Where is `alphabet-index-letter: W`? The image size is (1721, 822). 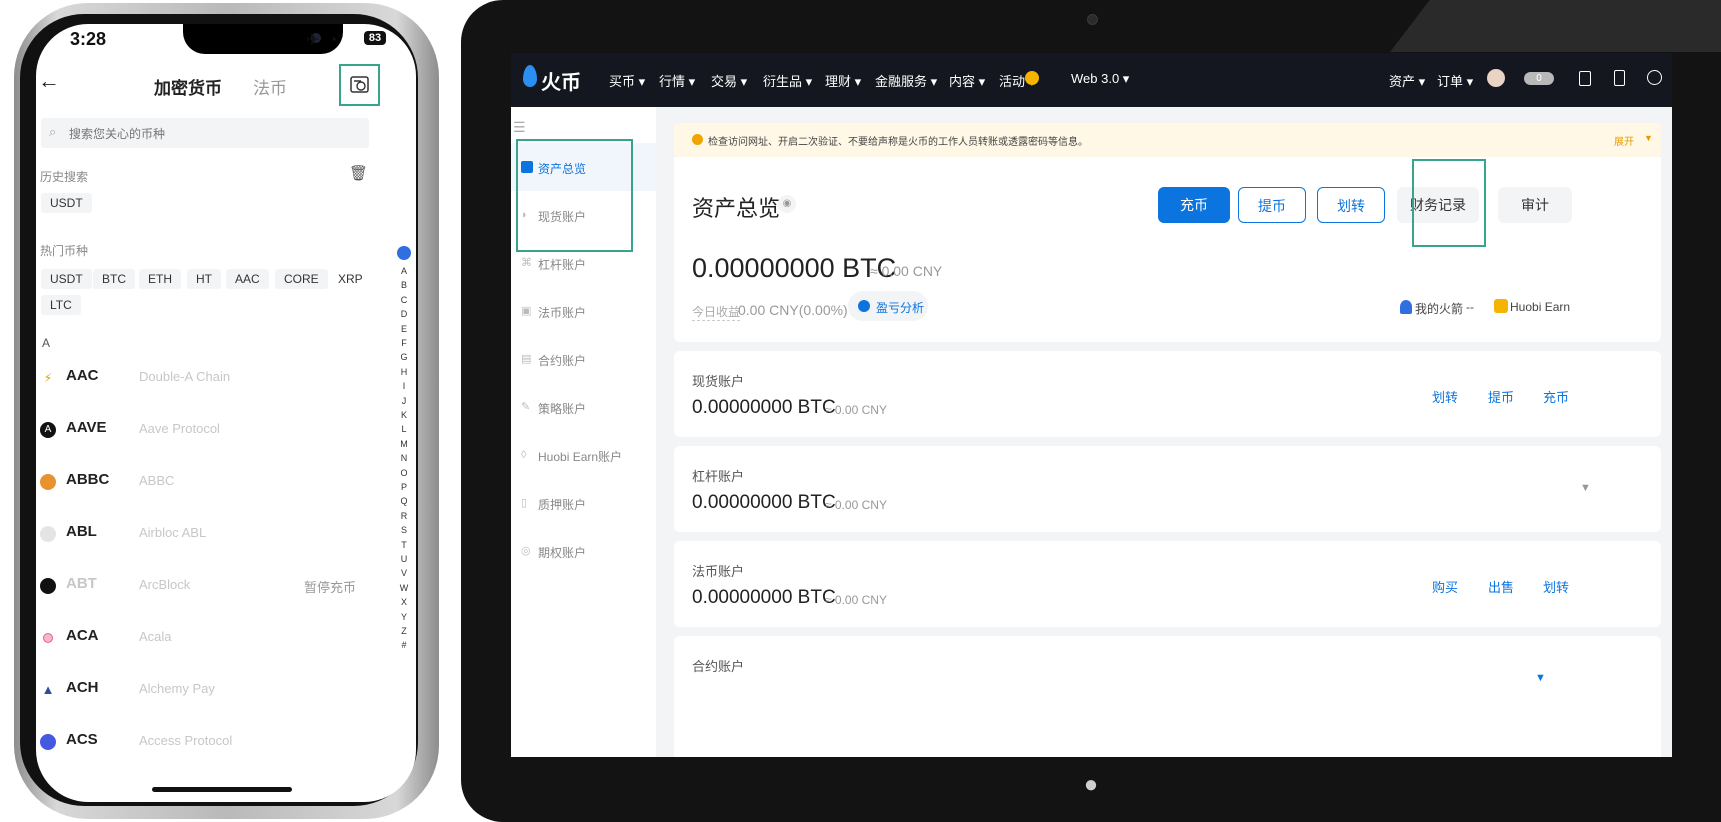 alphabet-index-letter: W is located at coordinates (404, 588).